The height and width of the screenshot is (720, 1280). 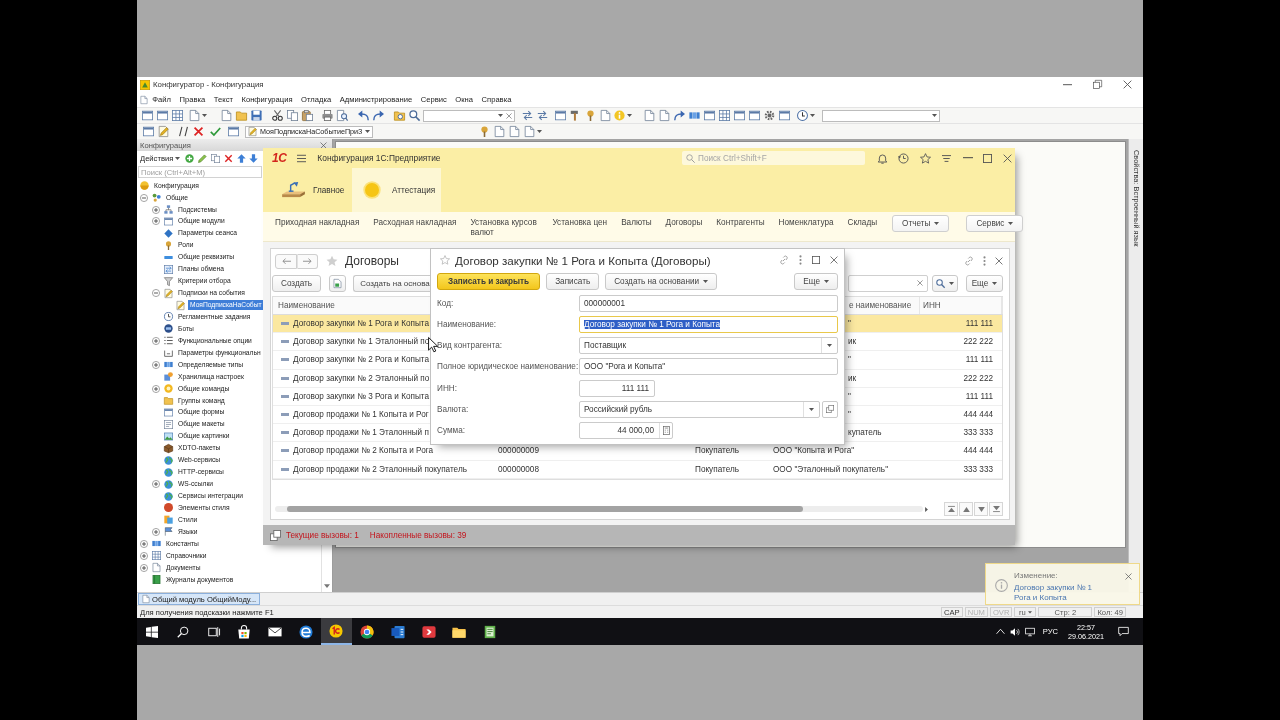 What do you see at coordinates (708, 367) in the screenshot?
I see `text-field: ООО "Рога и Копыта"` at bounding box center [708, 367].